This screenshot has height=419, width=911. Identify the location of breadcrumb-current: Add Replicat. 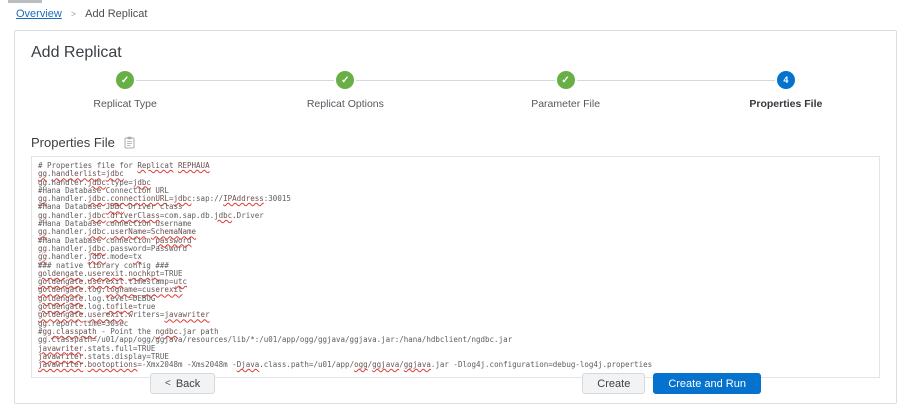
(116, 14).